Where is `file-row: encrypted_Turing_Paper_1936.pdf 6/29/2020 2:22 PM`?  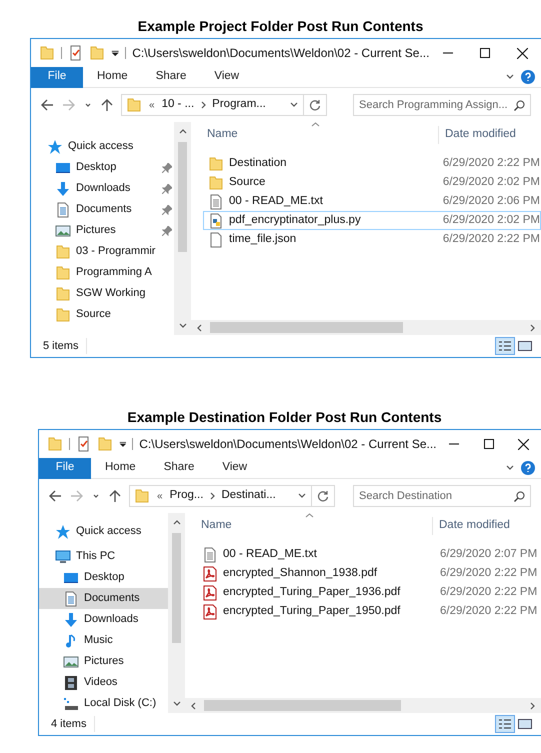 file-row: encrypted_Turing_Paper_1936.pdf 6/29/2020 2:22 PM is located at coordinates (369, 592).